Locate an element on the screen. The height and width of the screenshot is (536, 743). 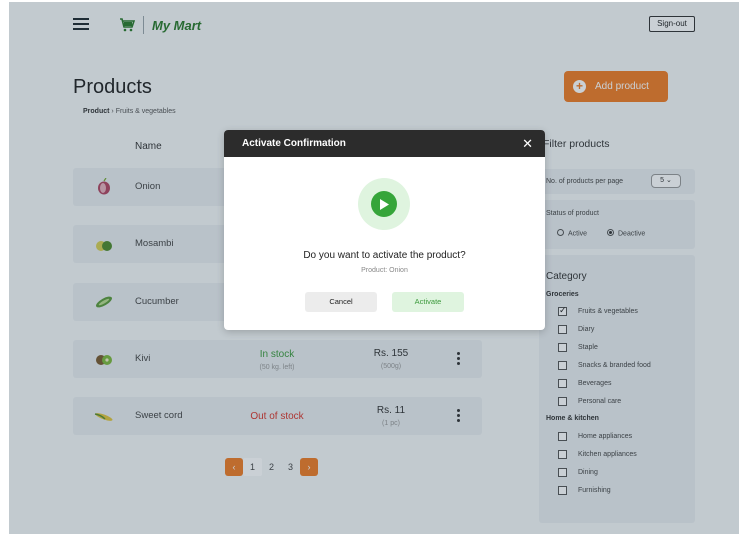
dialog-header: Activate Confirmation ✕ is located at coordinates (384, 143).